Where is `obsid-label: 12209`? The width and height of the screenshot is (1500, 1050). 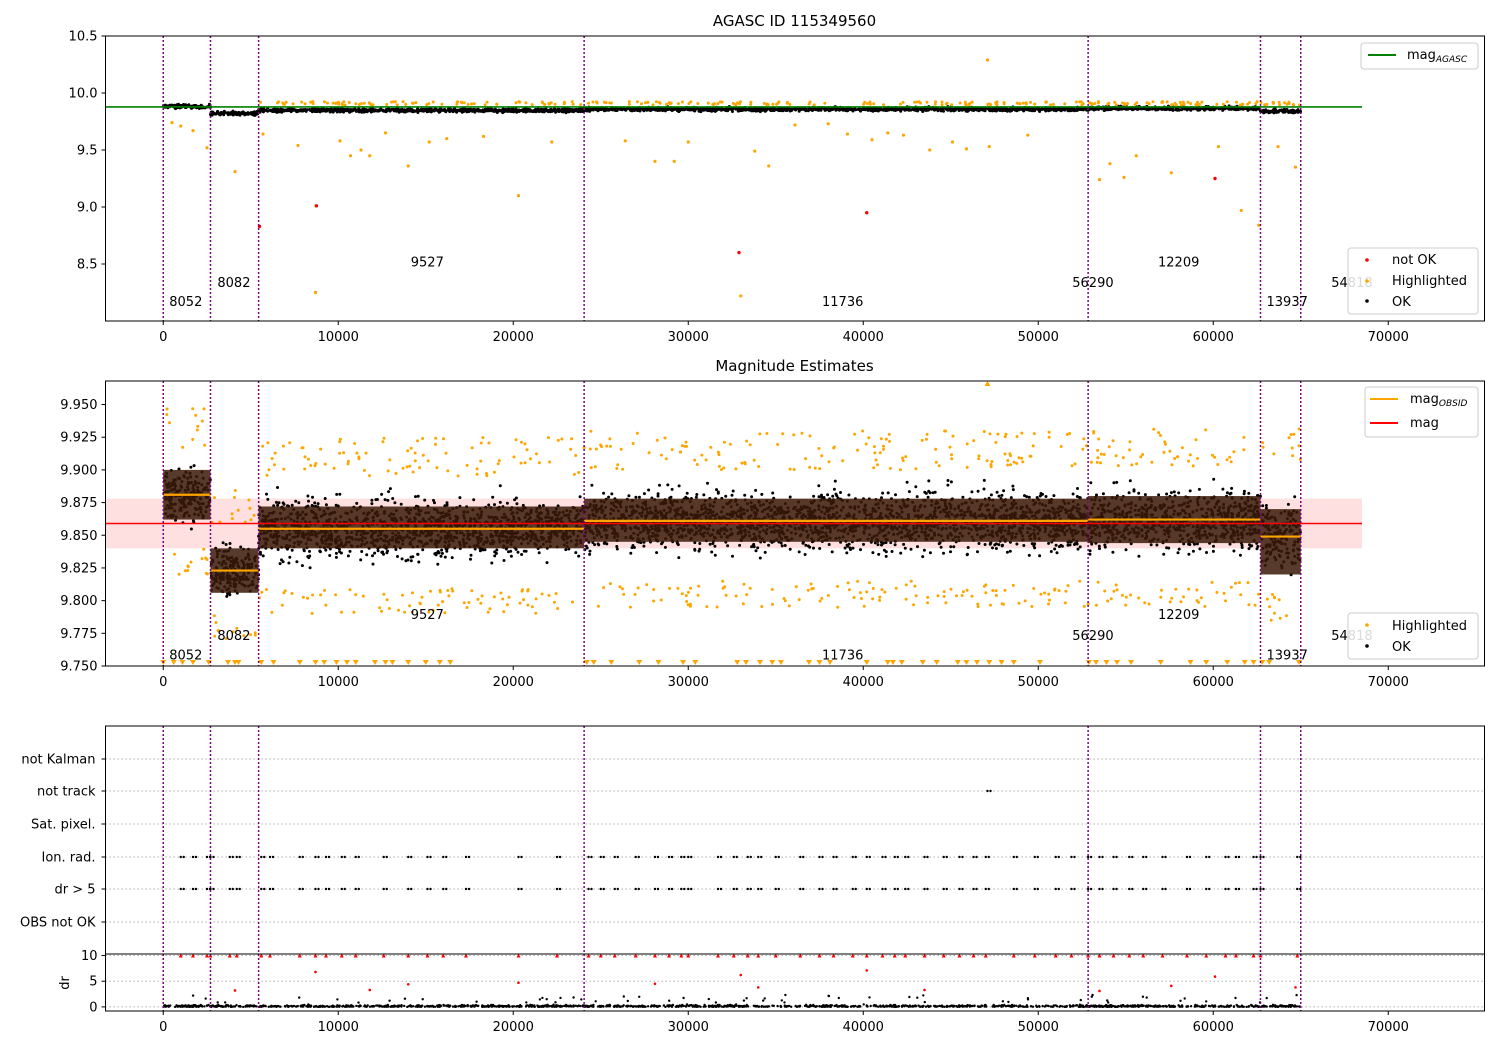 obsid-label: 12209 is located at coordinates (1178, 262).